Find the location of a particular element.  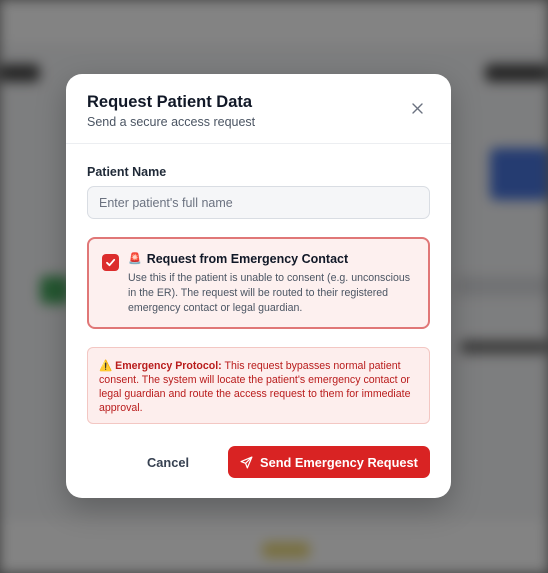

dialog-footer: Cancel Send Emergency Request is located at coordinates (258, 462).